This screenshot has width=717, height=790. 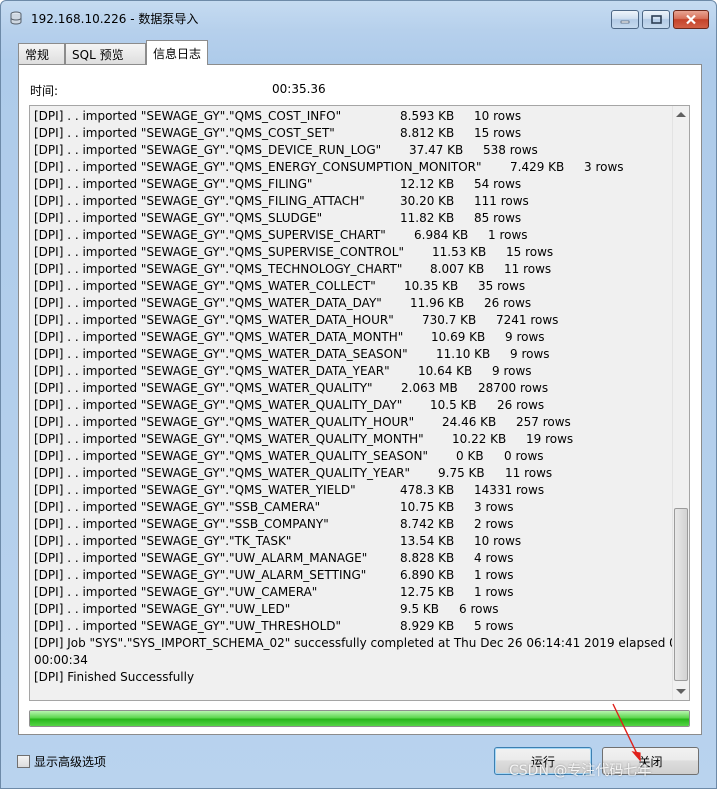 I want to click on log-size: 8.593 KB, so click(x=427, y=116).